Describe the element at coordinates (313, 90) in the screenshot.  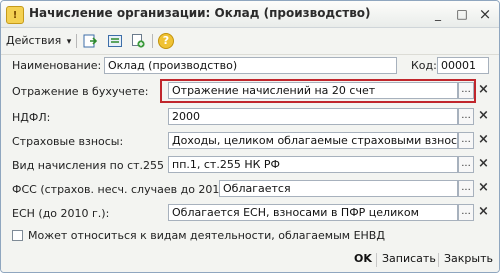
I see `accounting-field: Отражение начислений на 20 счет` at that location.